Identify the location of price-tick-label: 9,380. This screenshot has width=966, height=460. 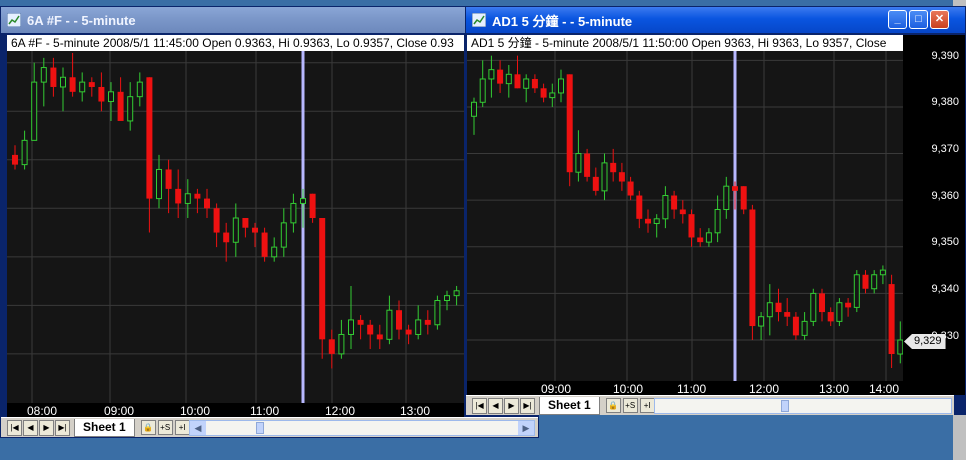
(945, 102).